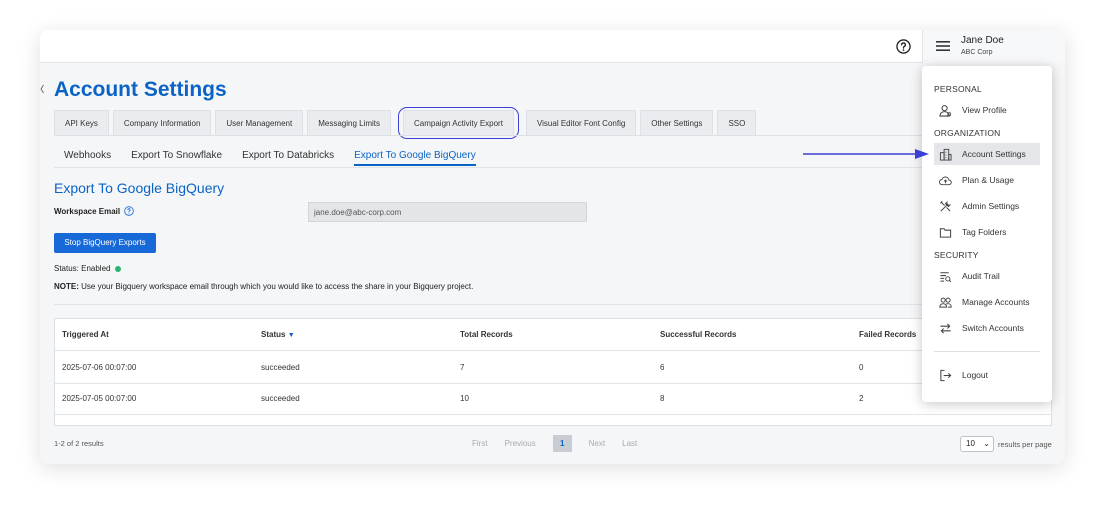 The height and width of the screenshot is (515, 1105). I want to click on user-profile-icon, so click(945, 110).